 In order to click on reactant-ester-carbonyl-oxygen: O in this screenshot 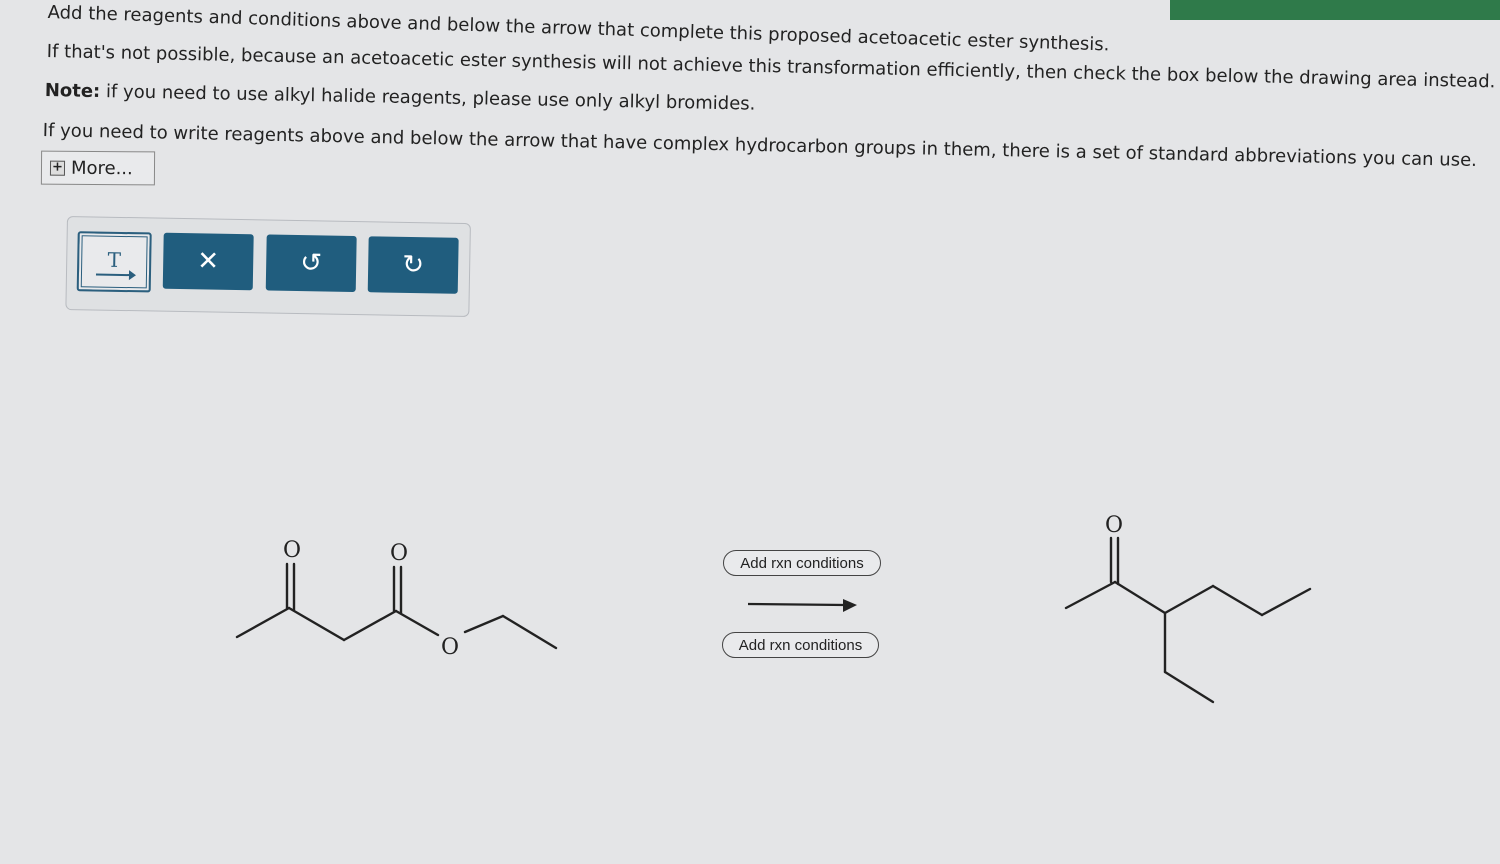, I will do `click(399, 553)`.